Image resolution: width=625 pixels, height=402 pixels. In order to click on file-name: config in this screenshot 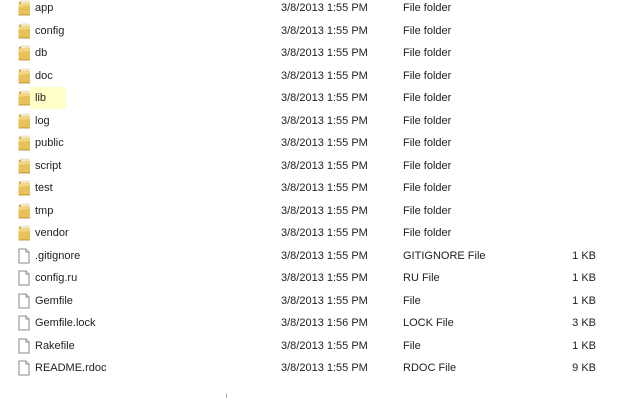, I will do `click(49, 31)`.